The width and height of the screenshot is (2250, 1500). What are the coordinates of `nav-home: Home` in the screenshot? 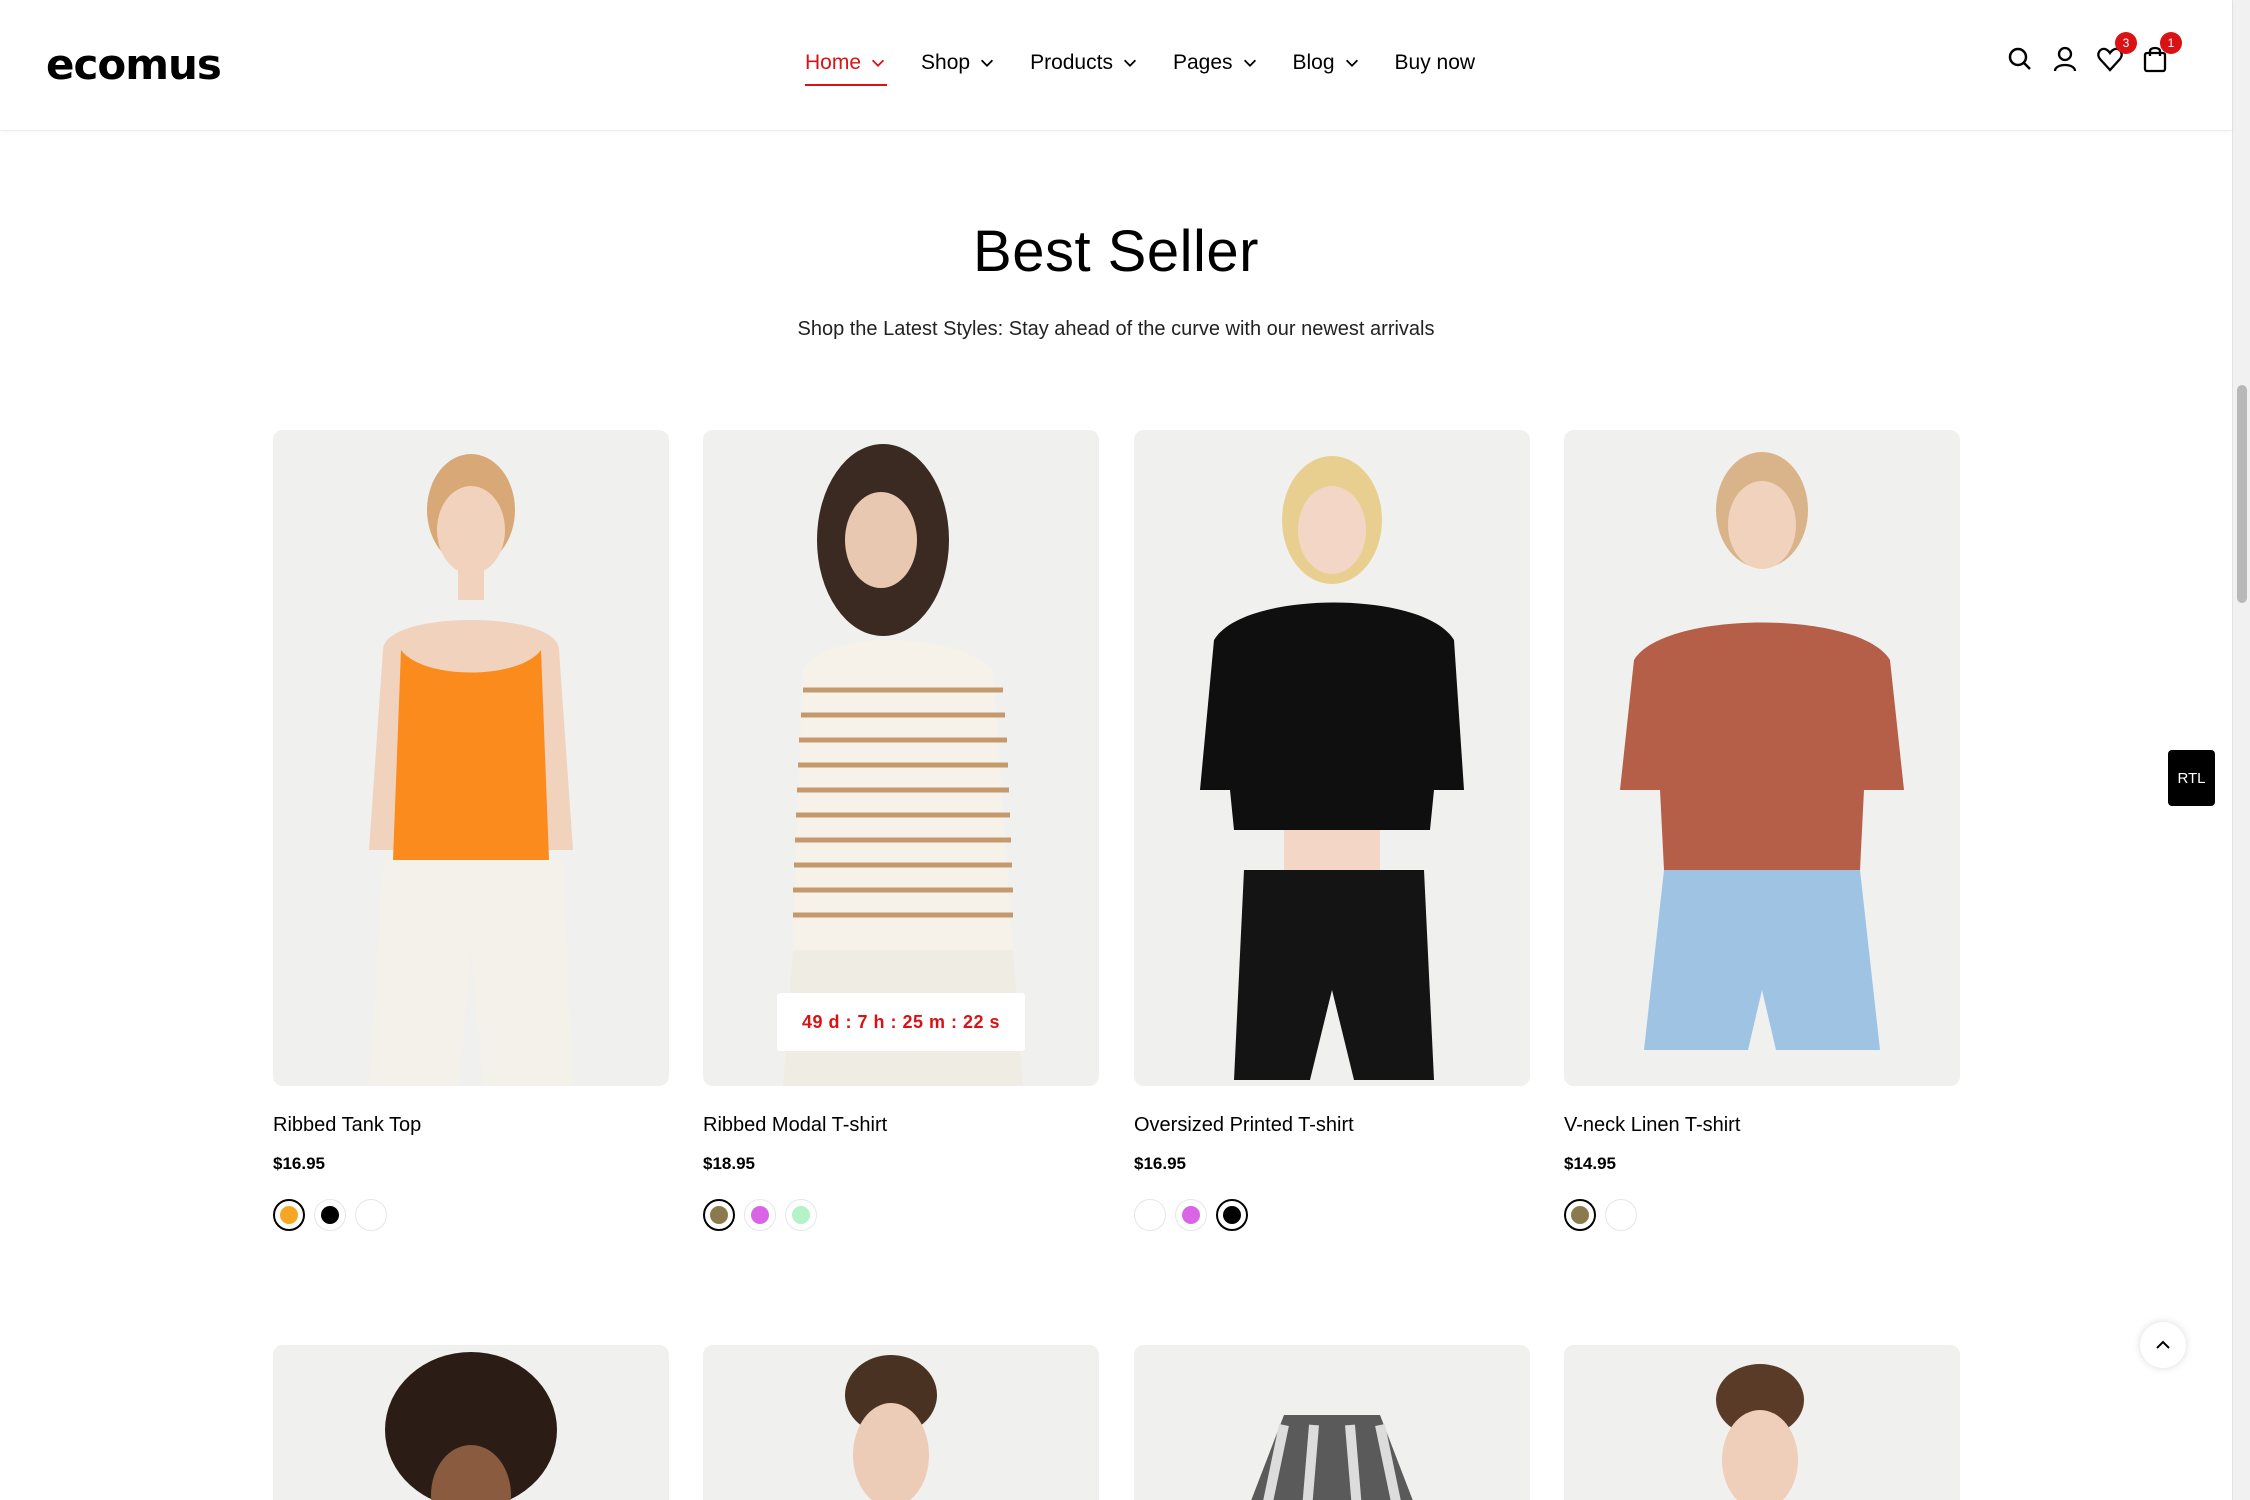 It's located at (846, 65).